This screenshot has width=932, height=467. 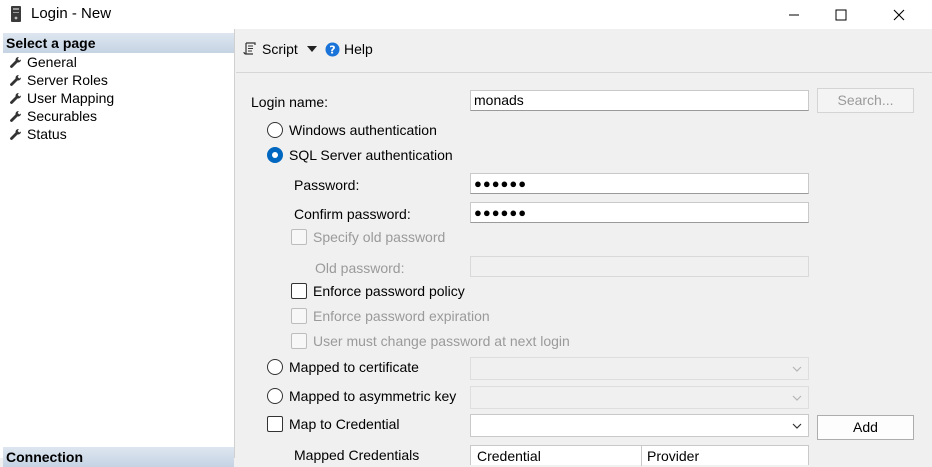 I want to click on select-a-page-header: Select a page, so click(x=118, y=43).